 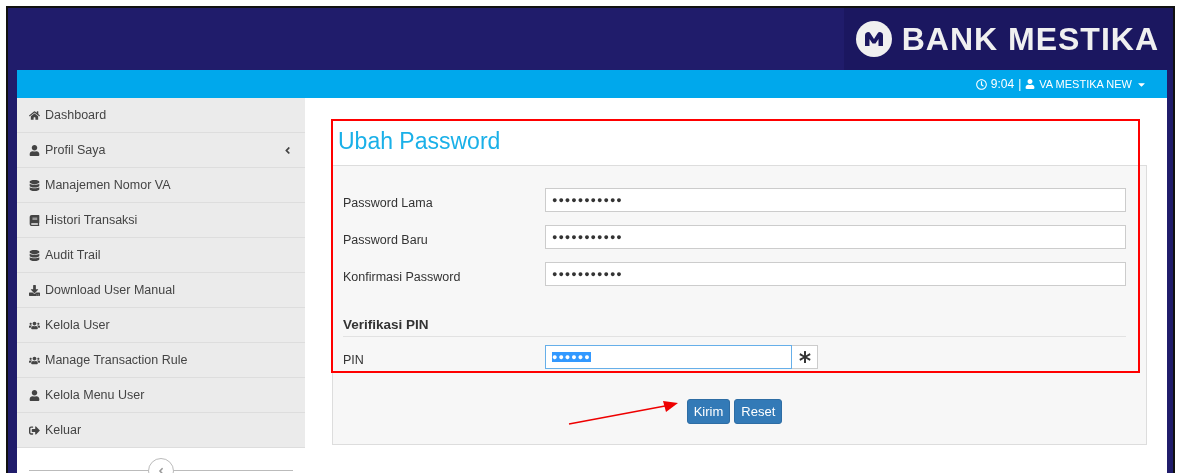 What do you see at coordinates (734, 318) in the screenshot?
I see `section-title: Verifikasi PIN` at bounding box center [734, 318].